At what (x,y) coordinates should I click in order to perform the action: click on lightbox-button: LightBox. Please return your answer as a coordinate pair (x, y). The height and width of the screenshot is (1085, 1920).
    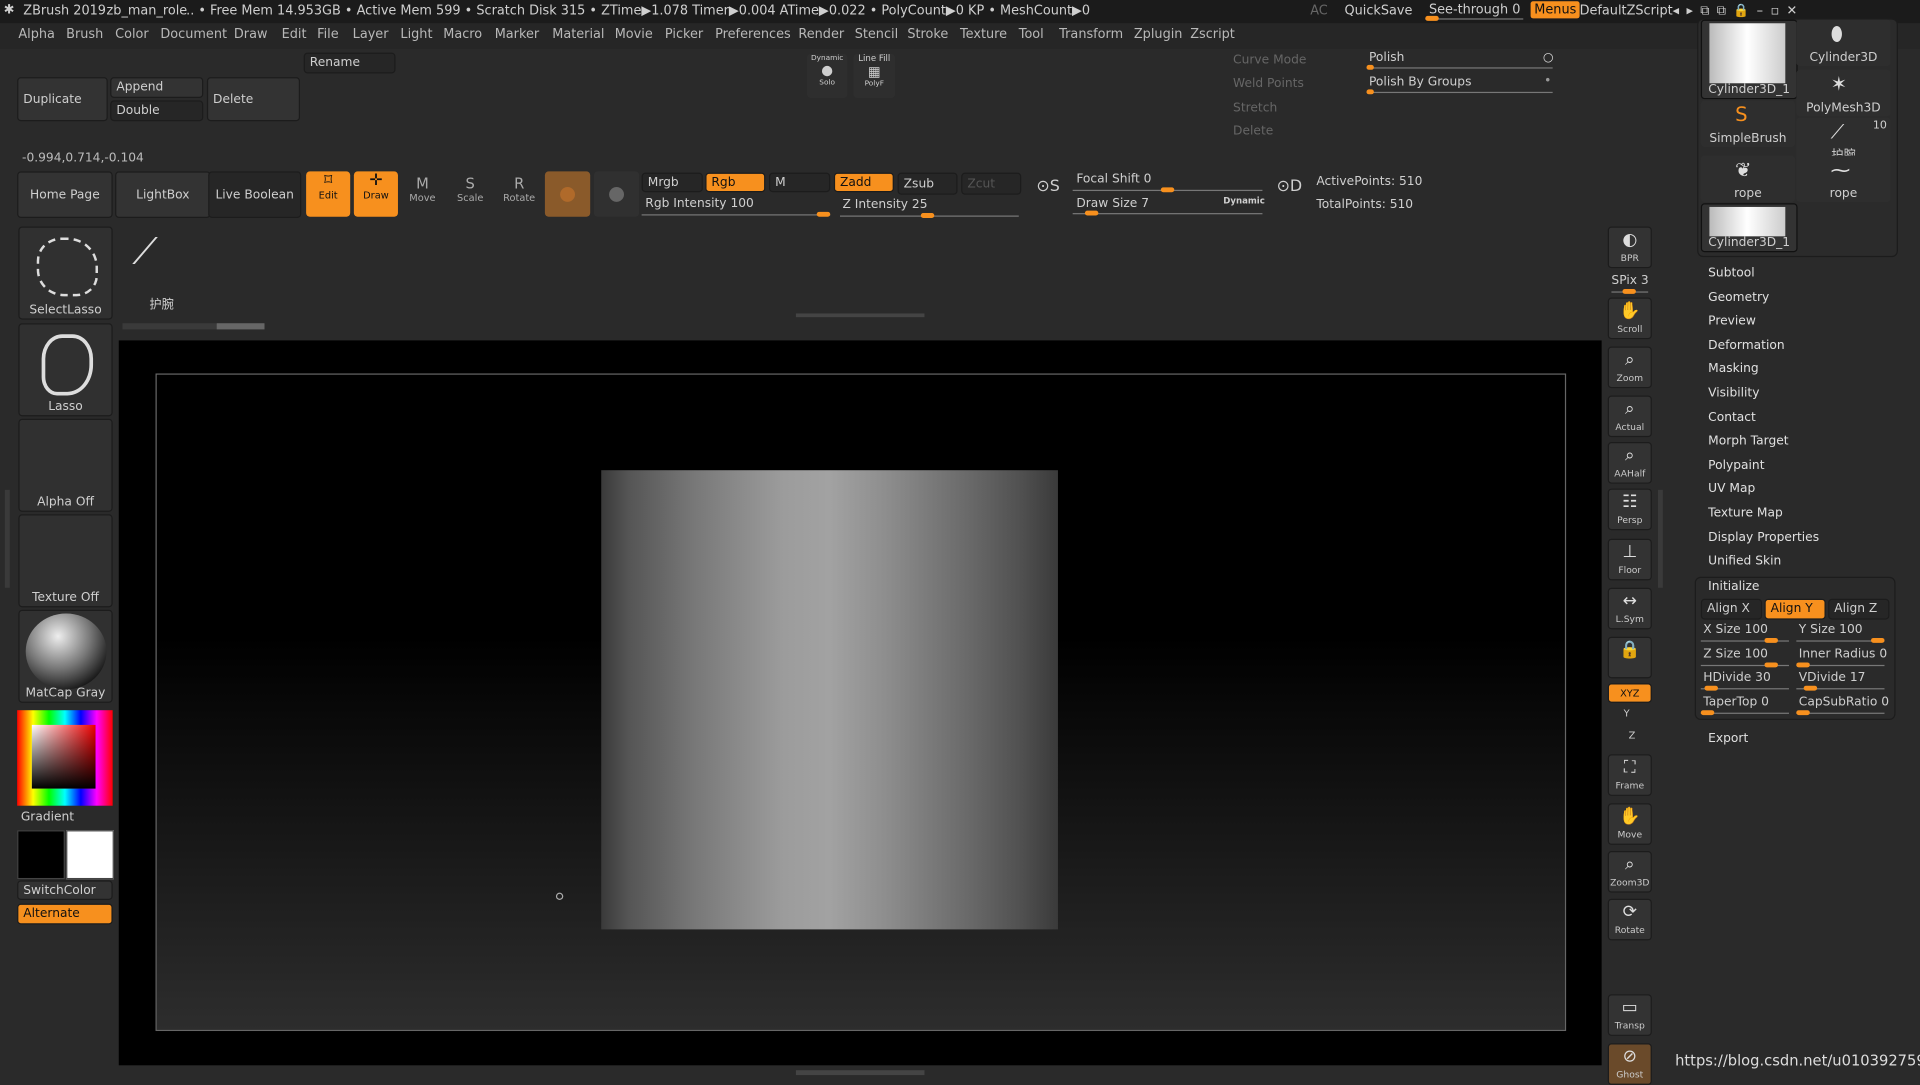
    Looking at the image, I should click on (163, 194).